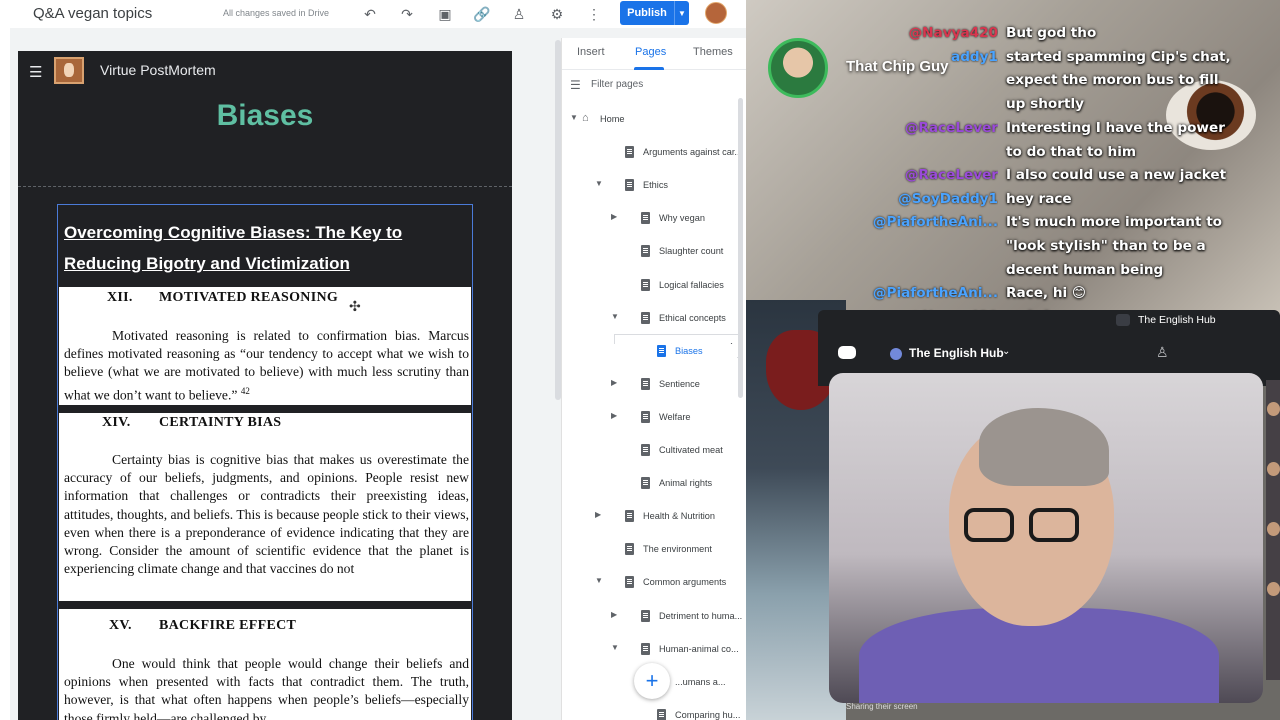 The width and height of the screenshot is (1280, 720). Describe the element at coordinates (647, 13) in the screenshot. I see `publish-button: Publish` at that location.